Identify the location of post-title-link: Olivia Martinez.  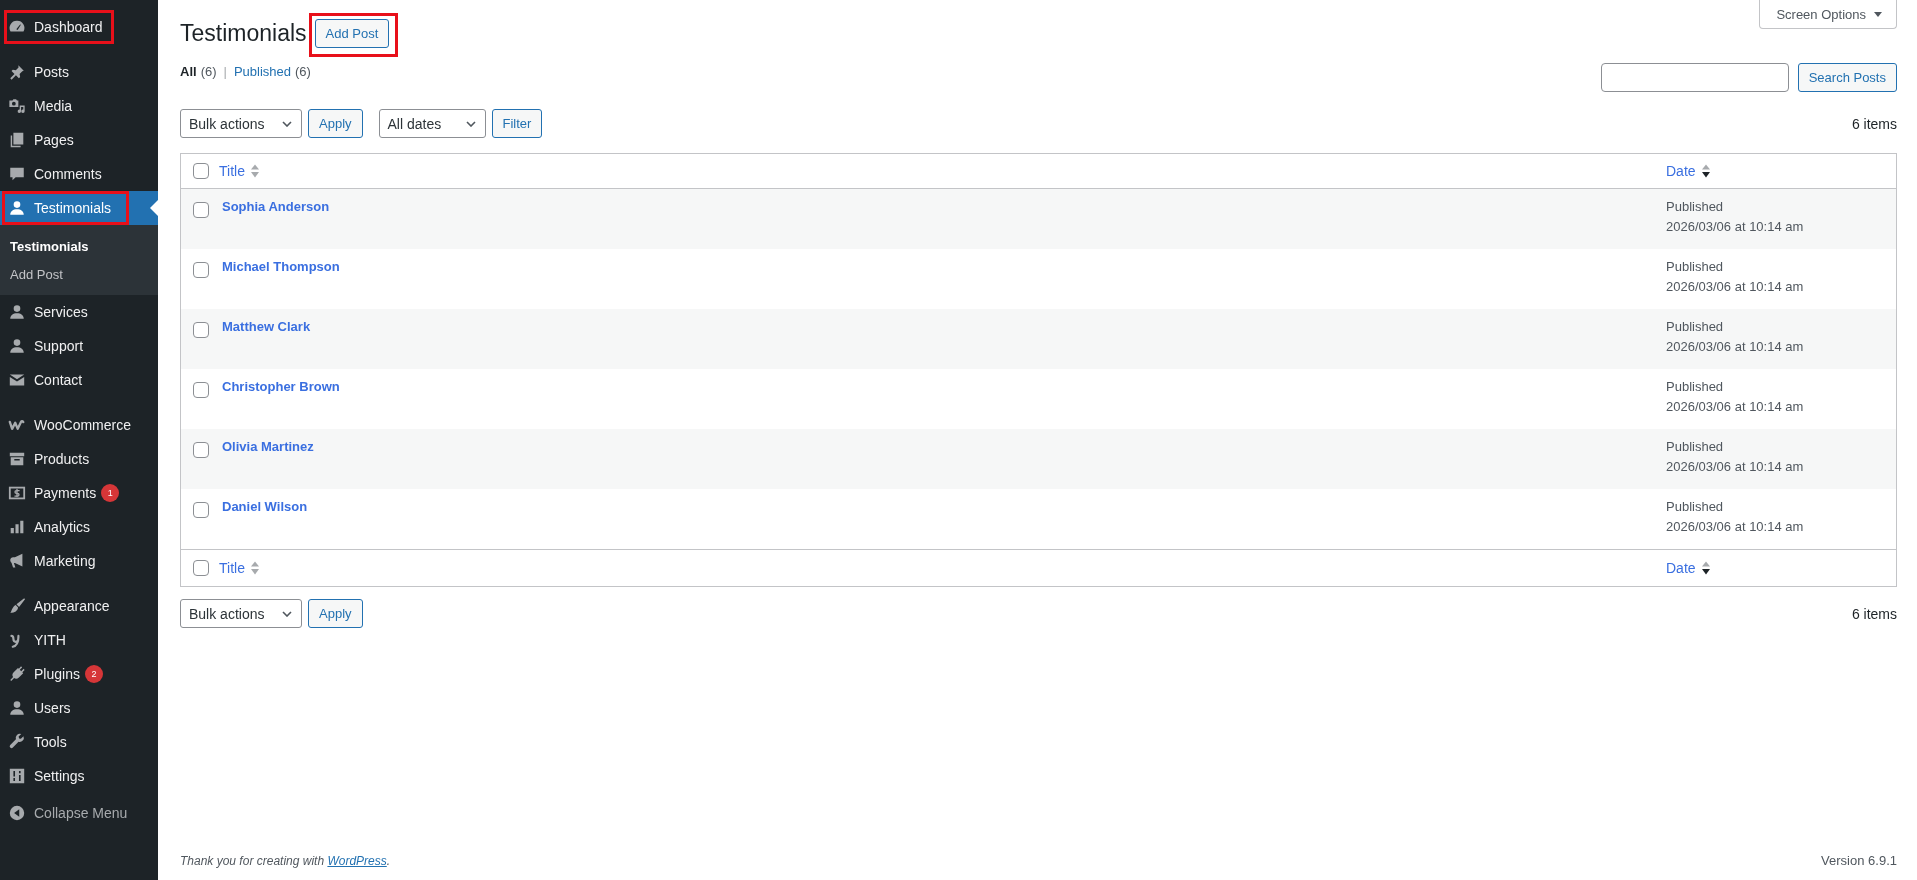
(268, 446).